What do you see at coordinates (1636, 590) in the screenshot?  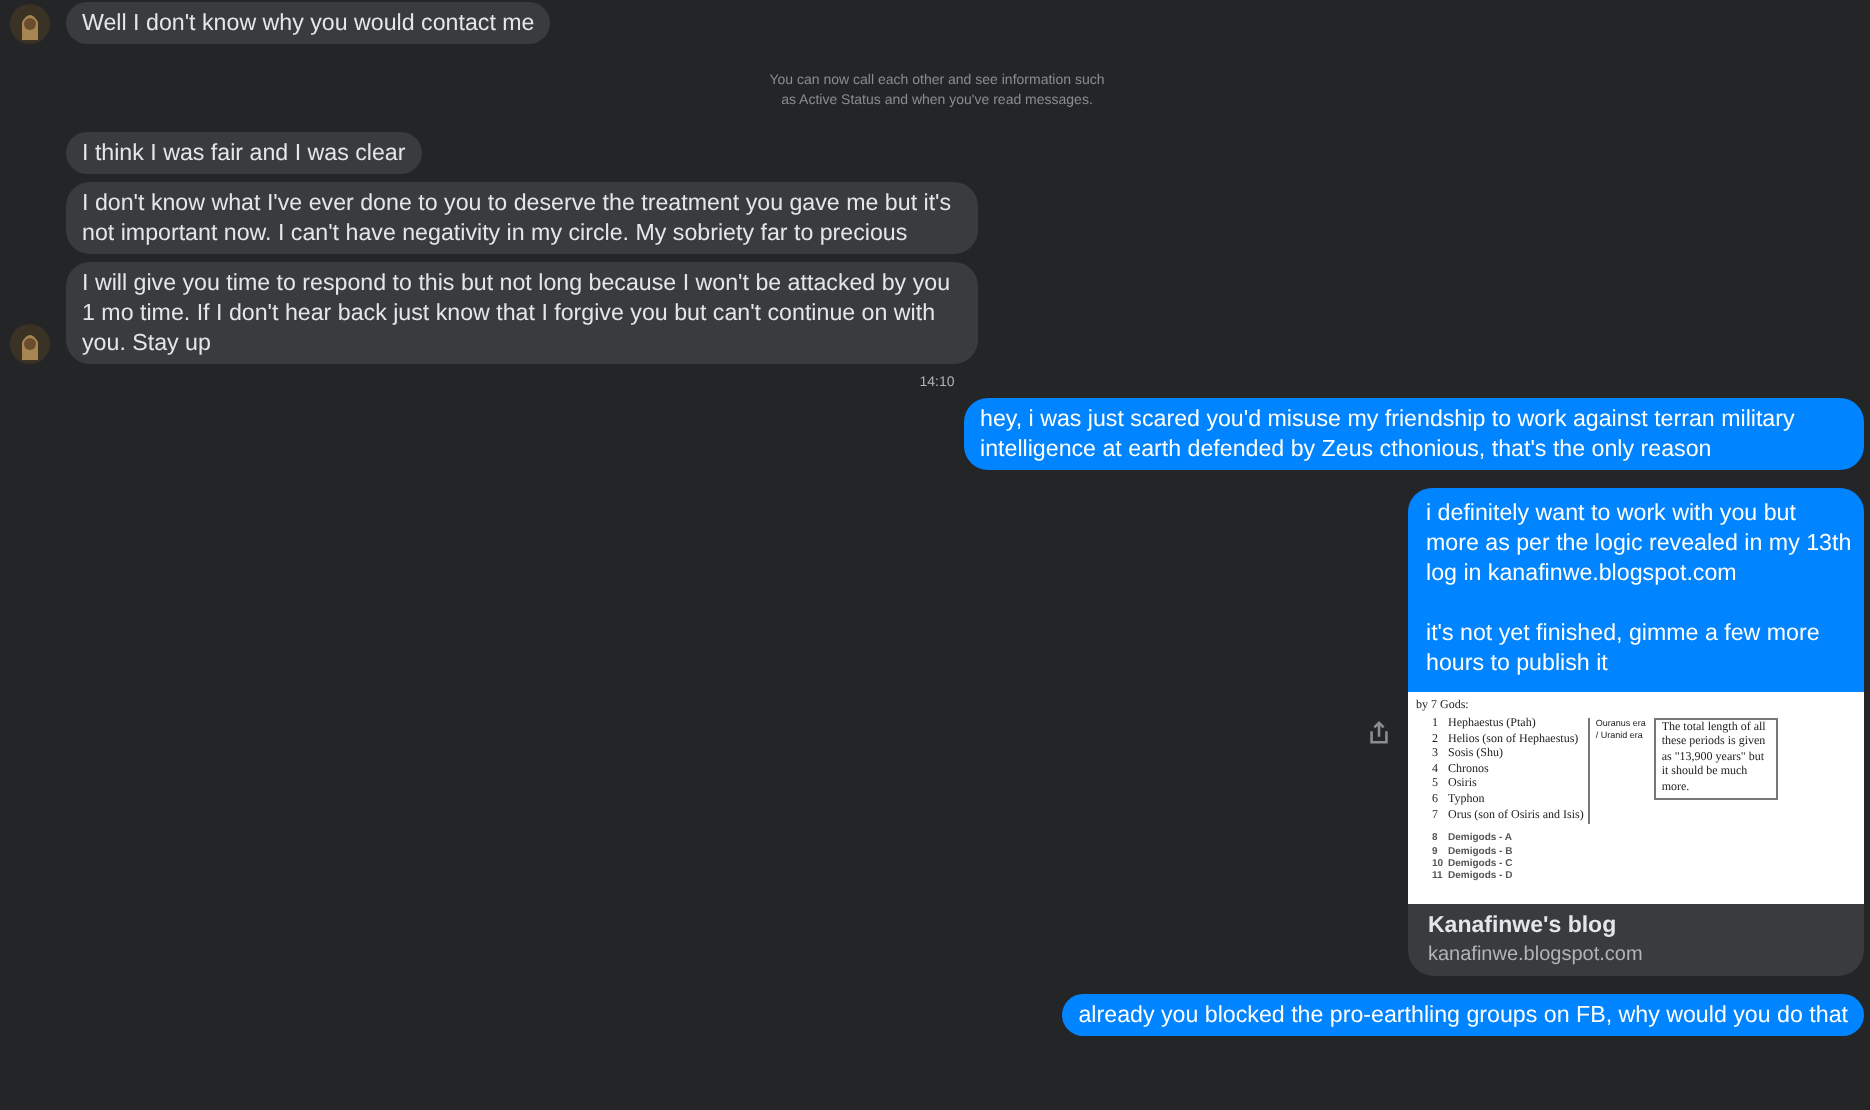 I see `message-bubble: i definitely want to work with you but more as per the logic revealed in my 13th log in kanafinwe.blogspot.com it's not yet finished, gimme a few more hours to publish it` at bounding box center [1636, 590].